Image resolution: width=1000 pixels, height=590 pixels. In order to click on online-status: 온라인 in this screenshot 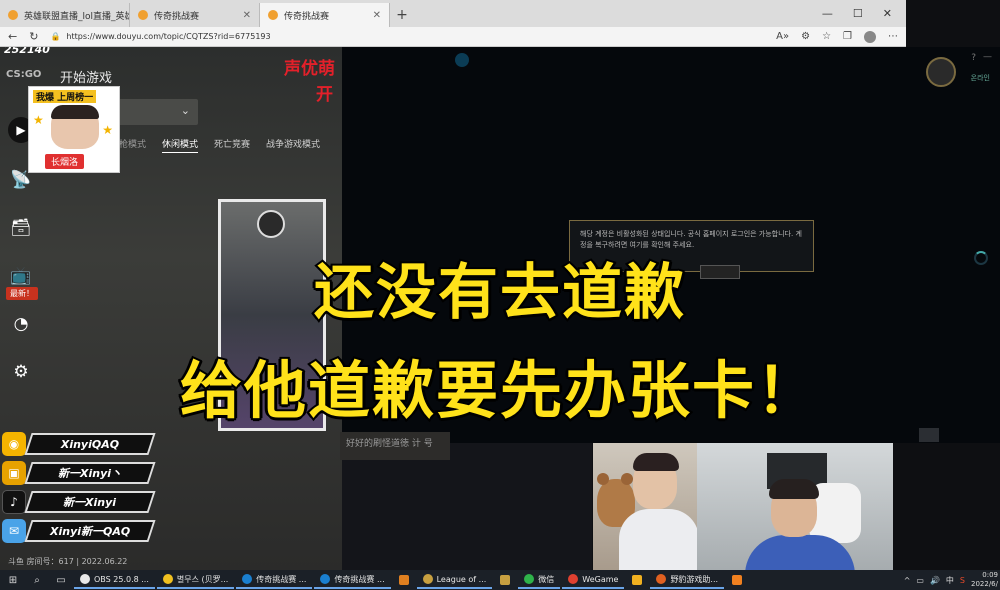, I will do `click(980, 78)`.